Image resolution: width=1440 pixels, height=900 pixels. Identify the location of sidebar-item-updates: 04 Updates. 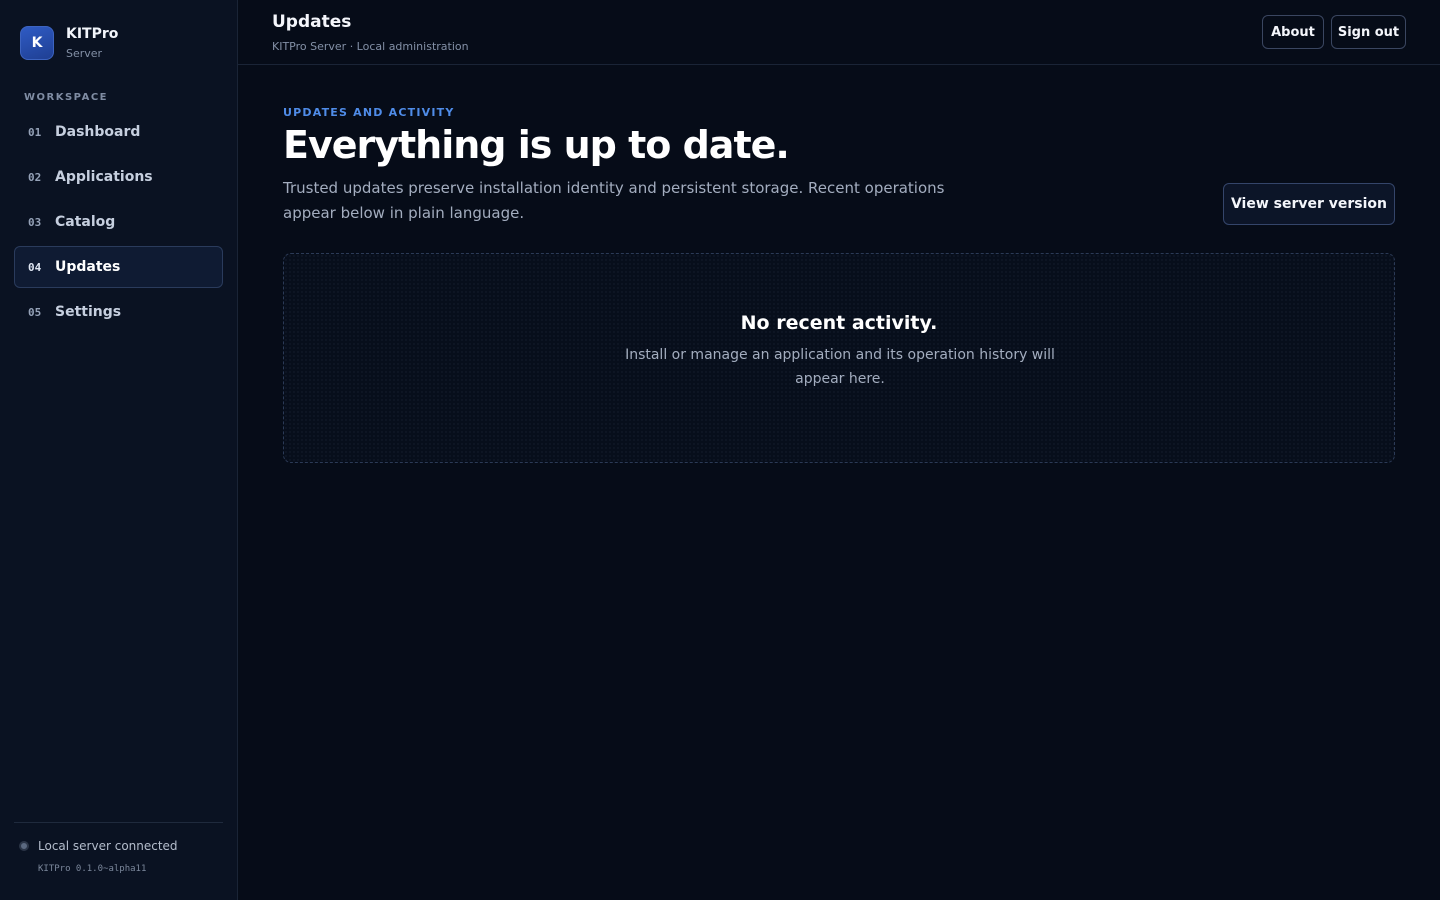
(118, 267).